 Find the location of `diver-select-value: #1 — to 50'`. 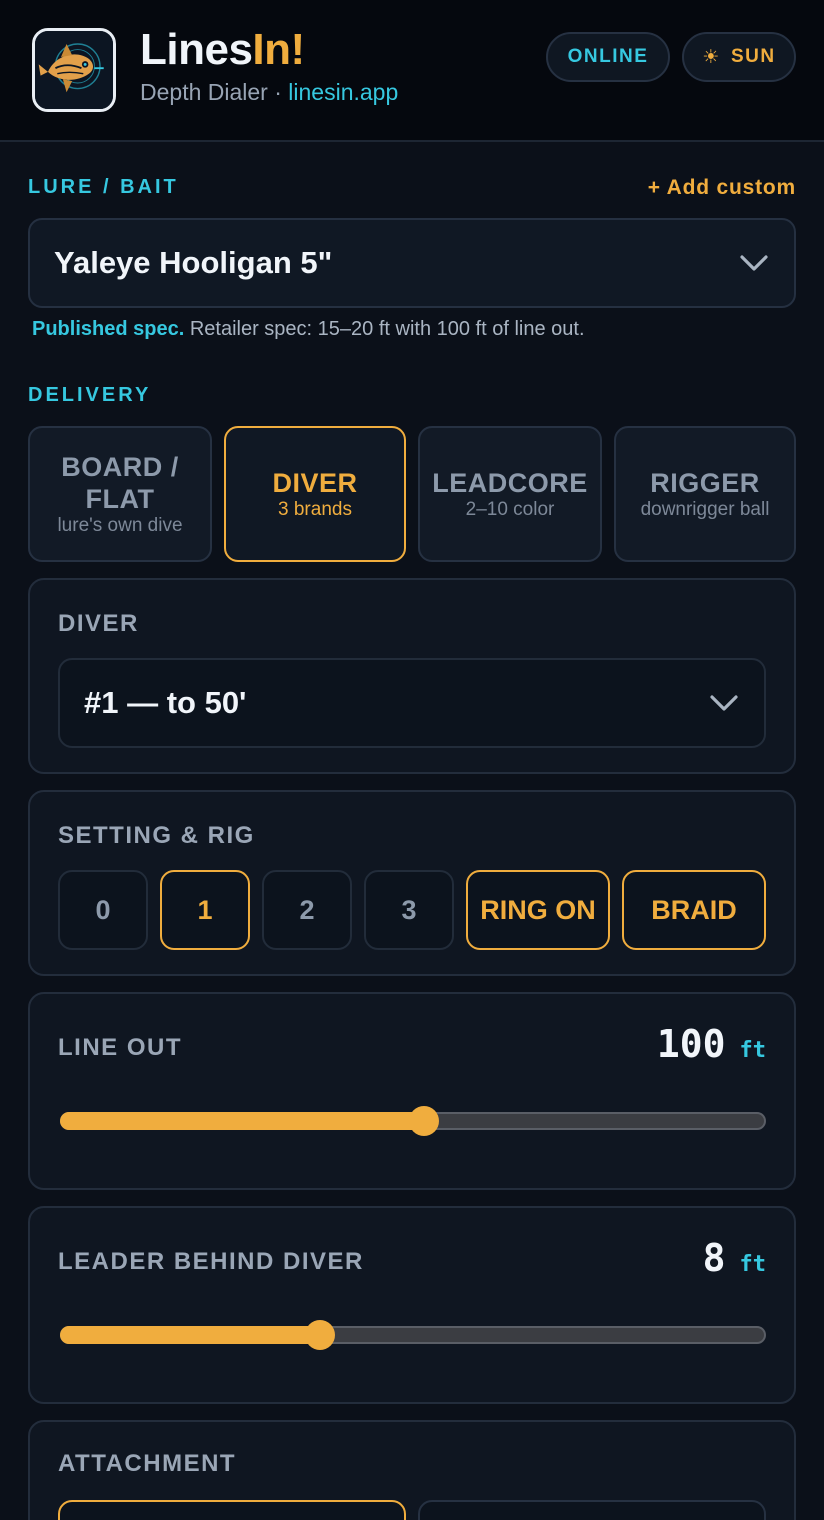

diver-select-value: #1 — to 50' is located at coordinates (165, 702).